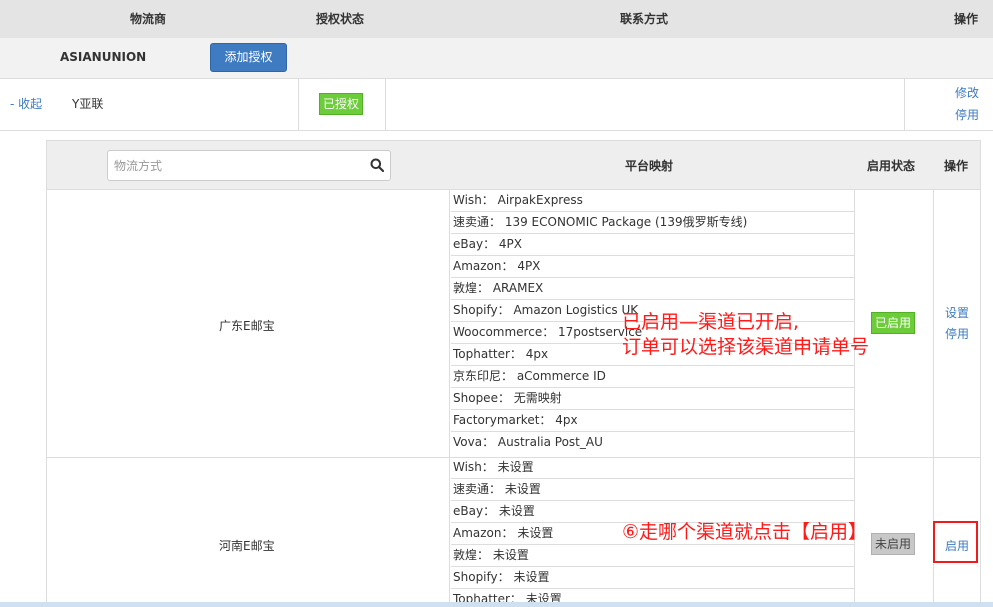  I want to click on account-row: - 收起 Y亚联 已授权 修改 停用, so click(496, 105).